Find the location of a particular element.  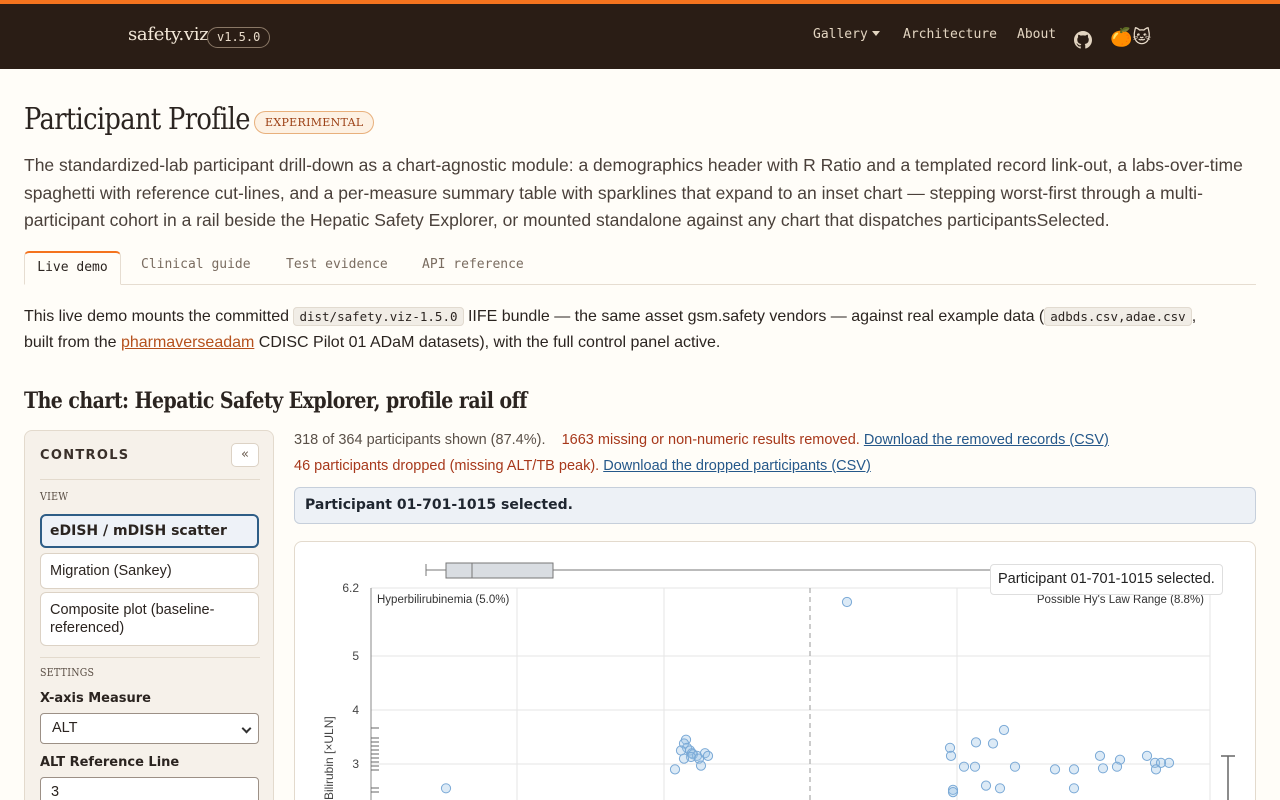

points-layer is located at coordinates (807, 697).